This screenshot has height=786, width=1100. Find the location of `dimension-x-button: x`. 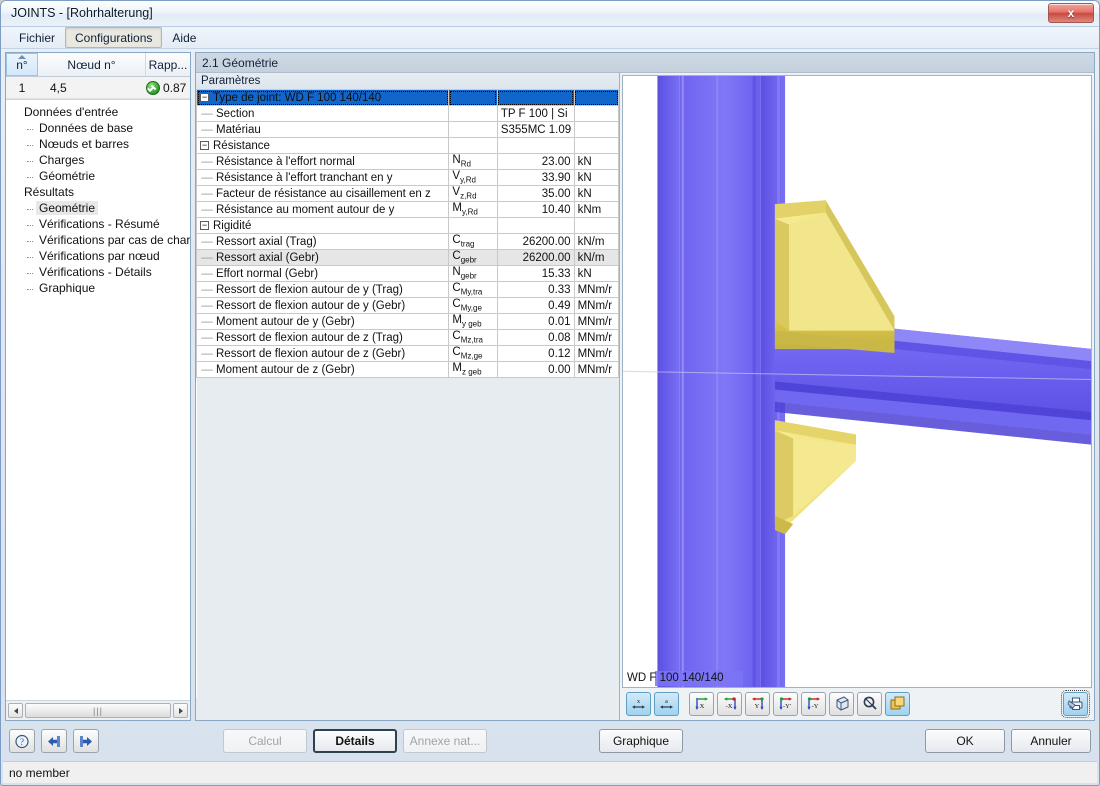

dimension-x-button: x is located at coordinates (638, 703).